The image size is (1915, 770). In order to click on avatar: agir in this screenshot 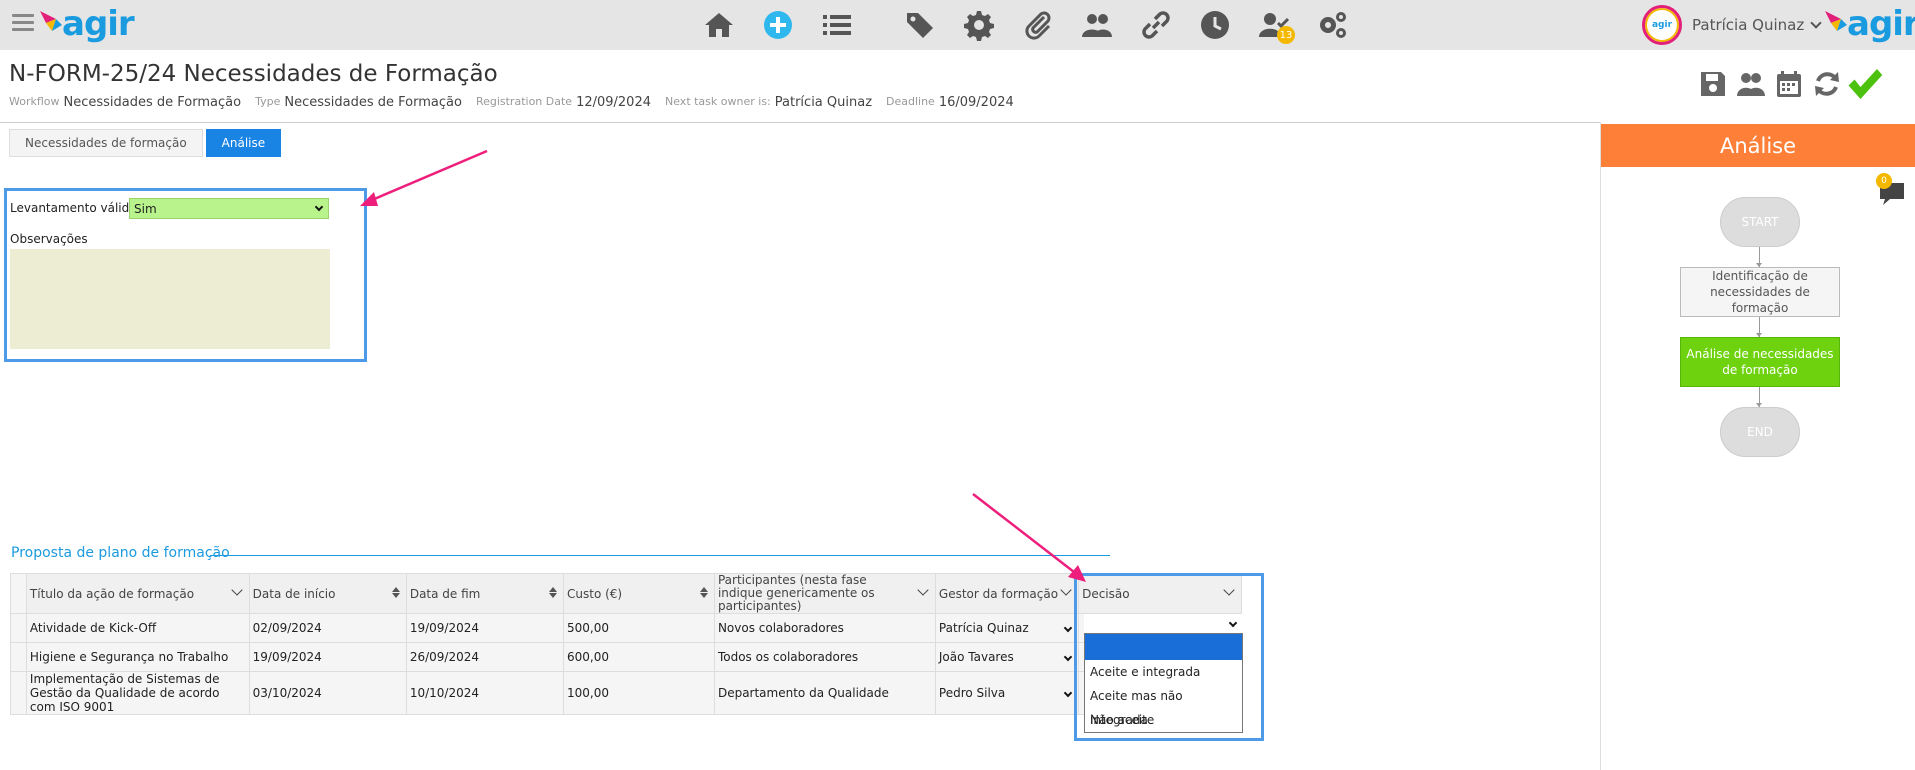, I will do `click(1662, 25)`.